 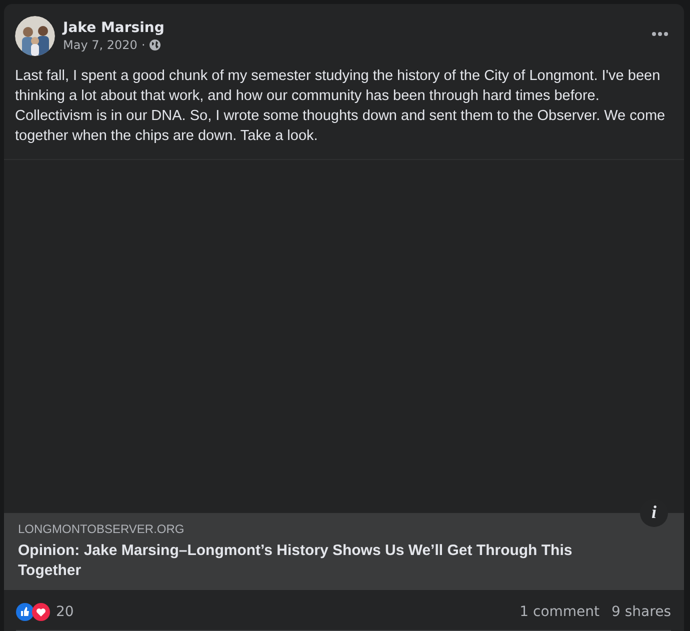 I want to click on more-options-icon, so click(x=660, y=34).